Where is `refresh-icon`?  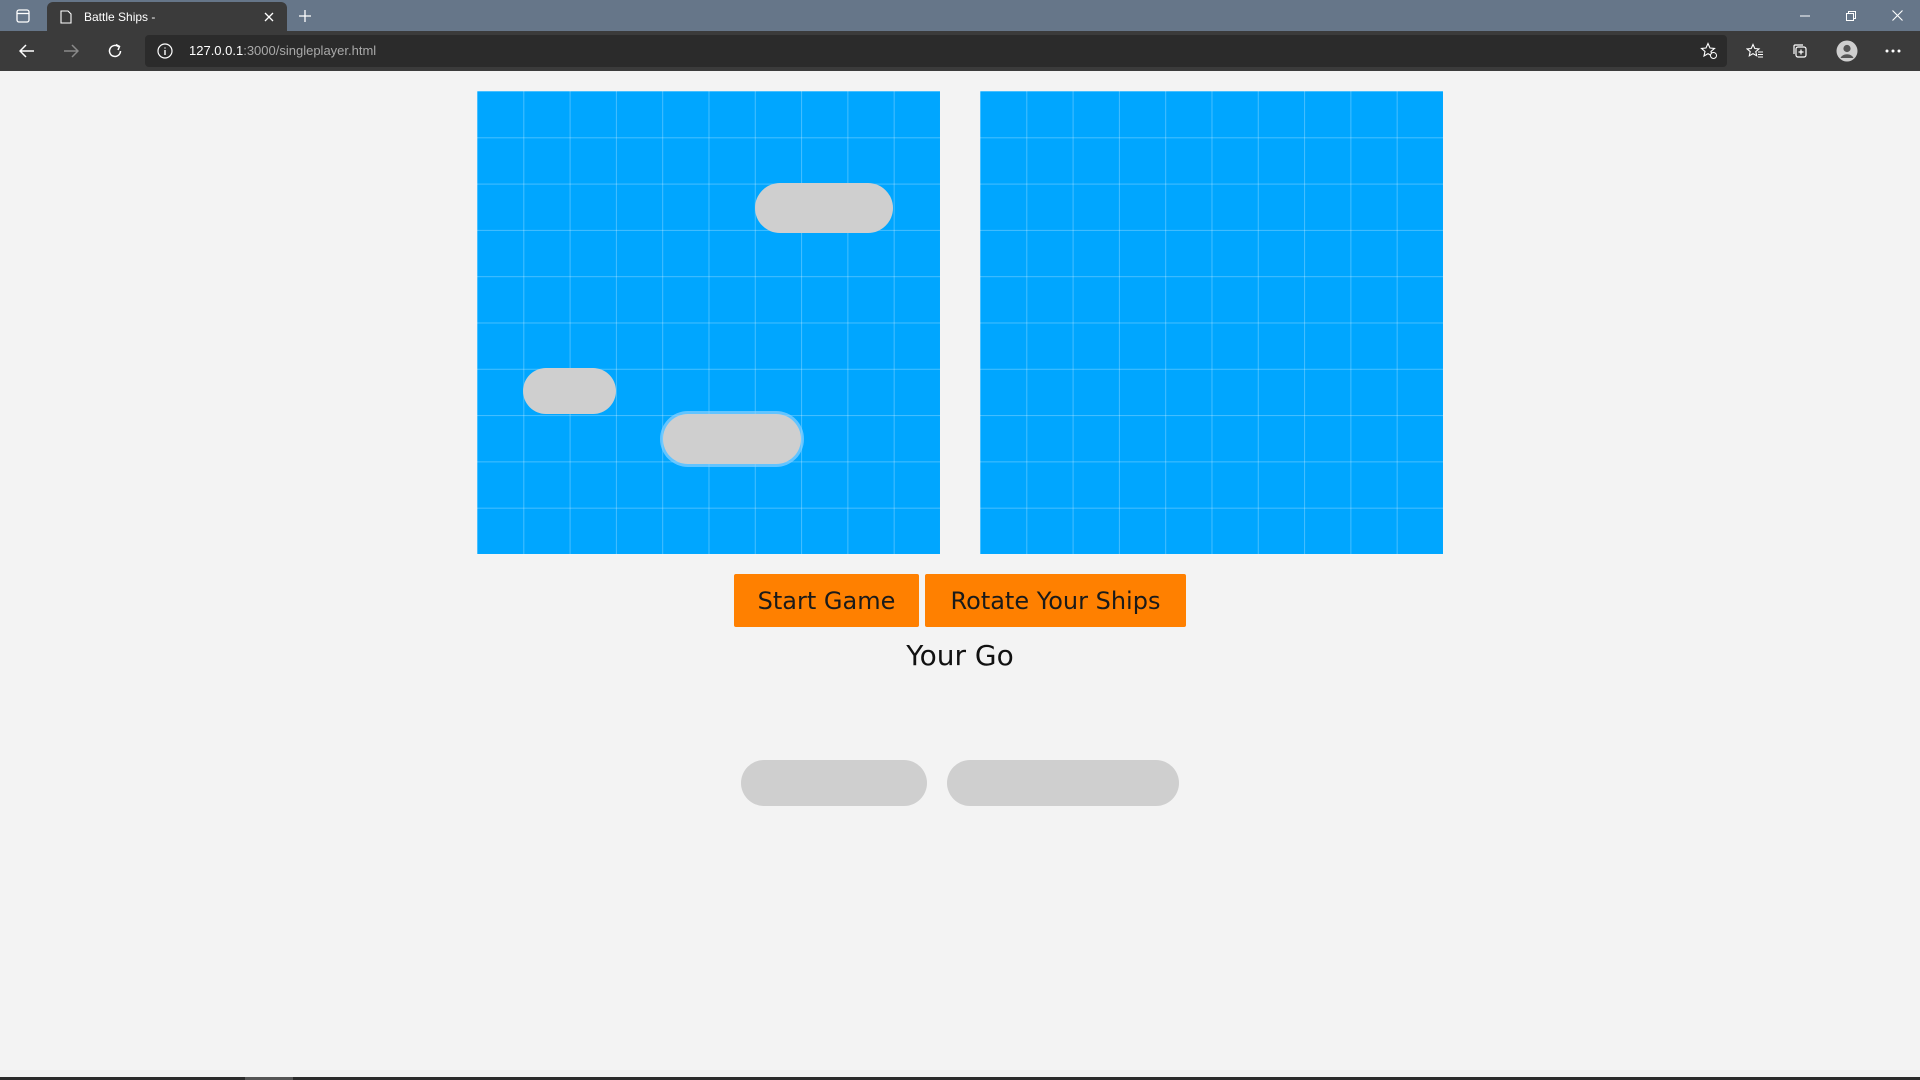 refresh-icon is located at coordinates (115, 51).